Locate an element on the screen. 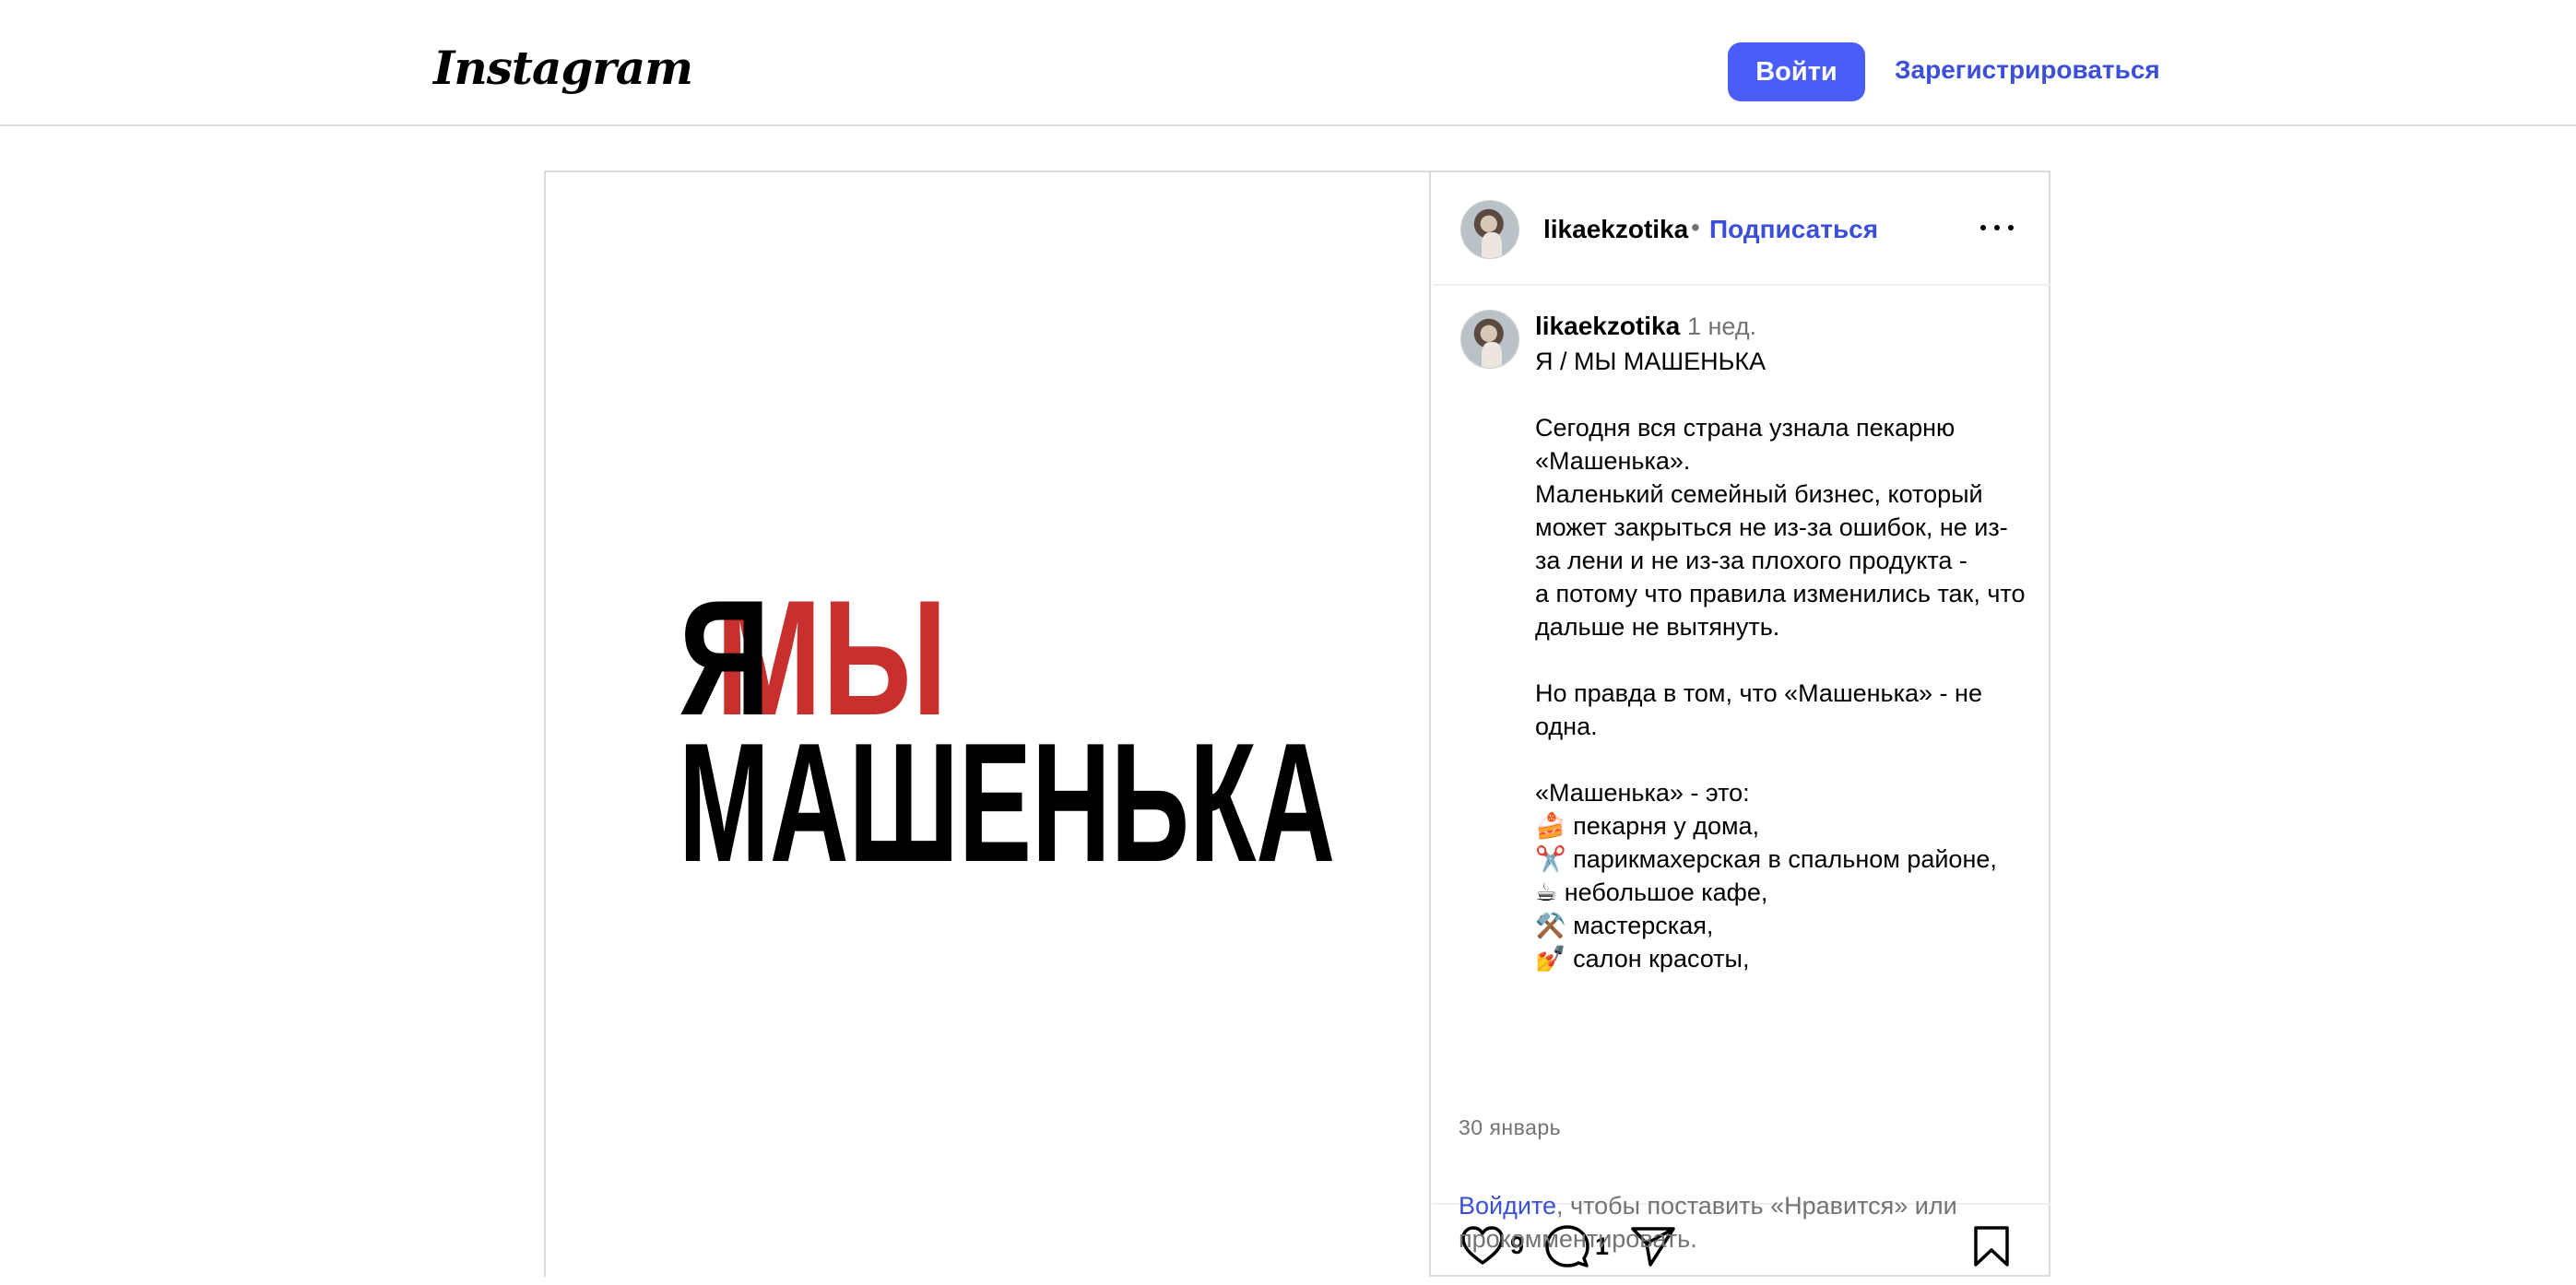 The width and height of the screenshot is (2576, 1285). post-author-header: likaekzotika • Подписаться is located at coordinates (1741, 229).